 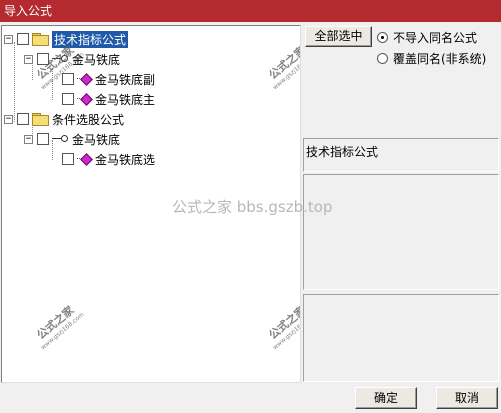 I want to click on tree-node-jinma-sub: 金马铁底副, so click(x=108, y=79).